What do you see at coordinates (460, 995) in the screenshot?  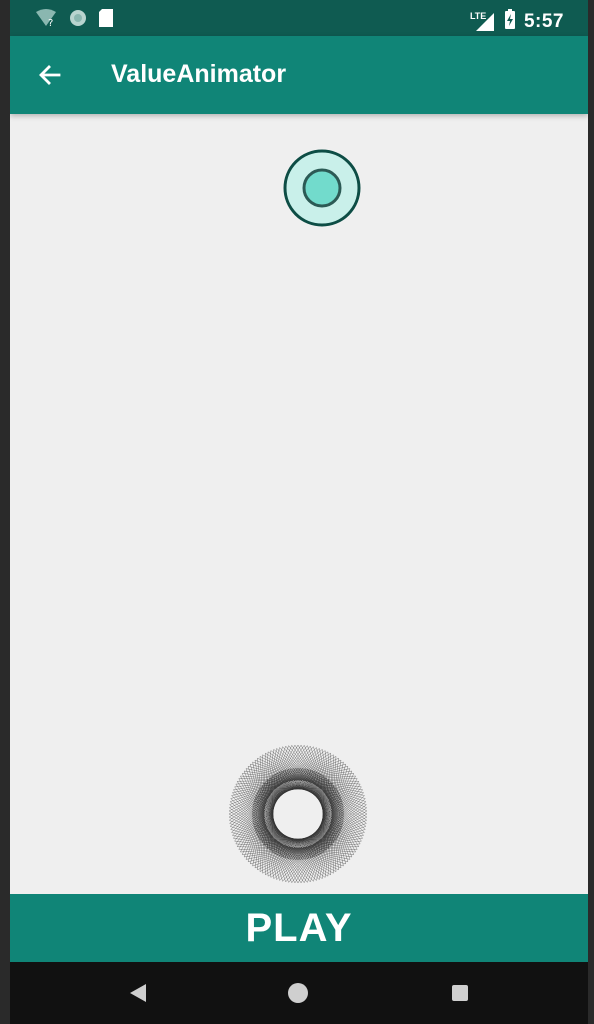 I see `recents-nav-icon` at bounding box center [460, 995].